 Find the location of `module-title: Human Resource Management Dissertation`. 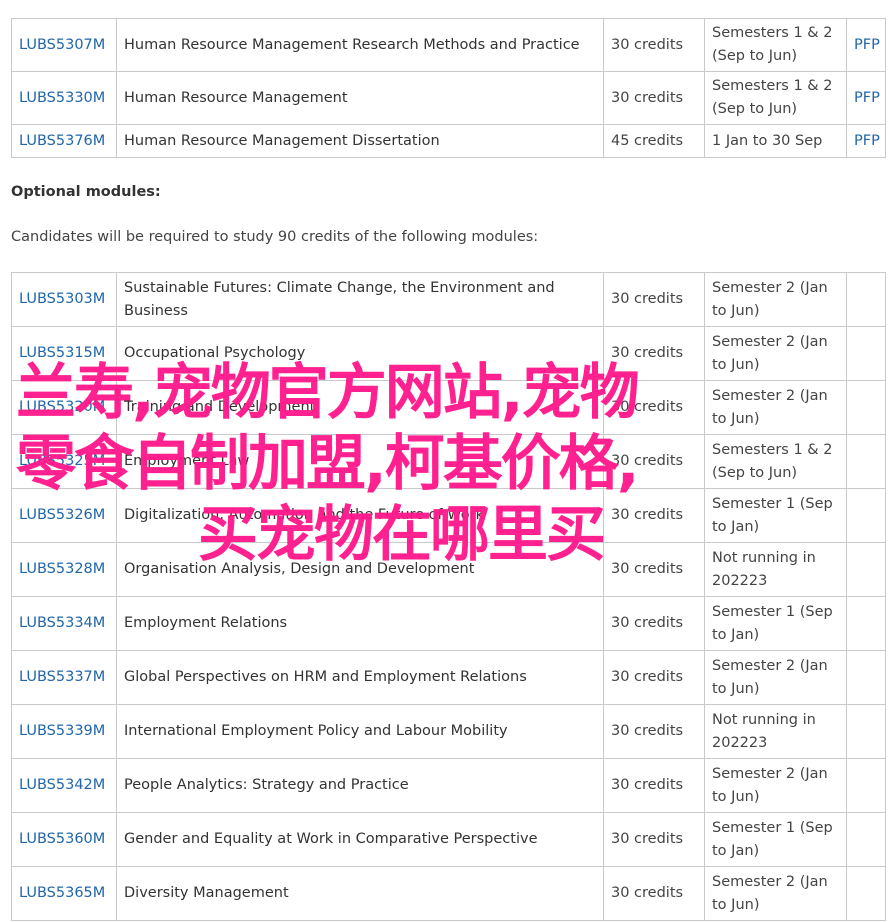

module-title: Human Resource Management Dissertation is located at coordinates (360, 141).